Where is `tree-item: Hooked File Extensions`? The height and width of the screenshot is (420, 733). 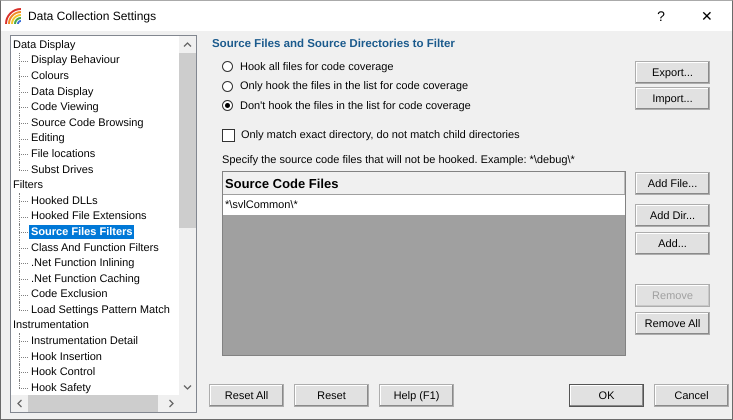 tree-item: Hooked File Extensions is located at coordinates (89, 216).